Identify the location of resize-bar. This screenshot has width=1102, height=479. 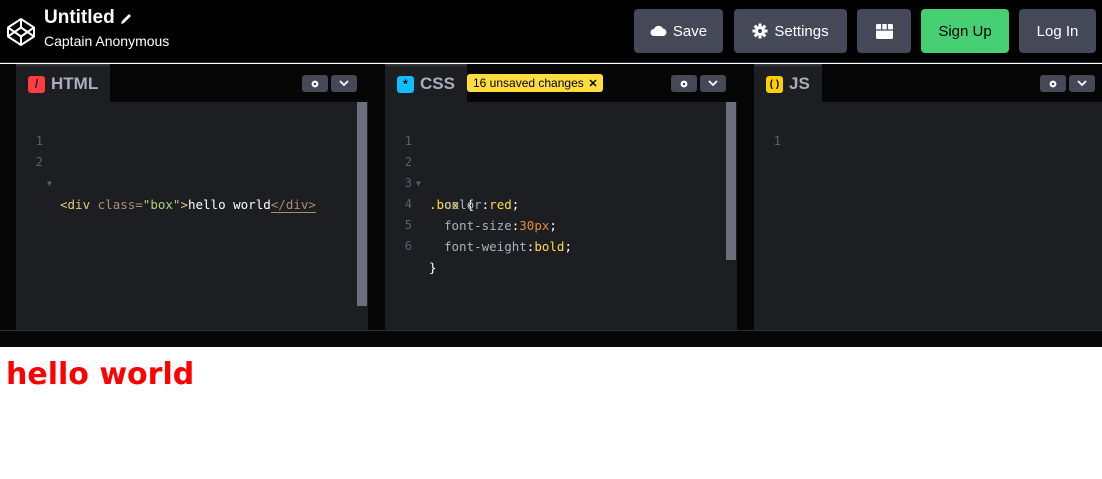
(551, 338).